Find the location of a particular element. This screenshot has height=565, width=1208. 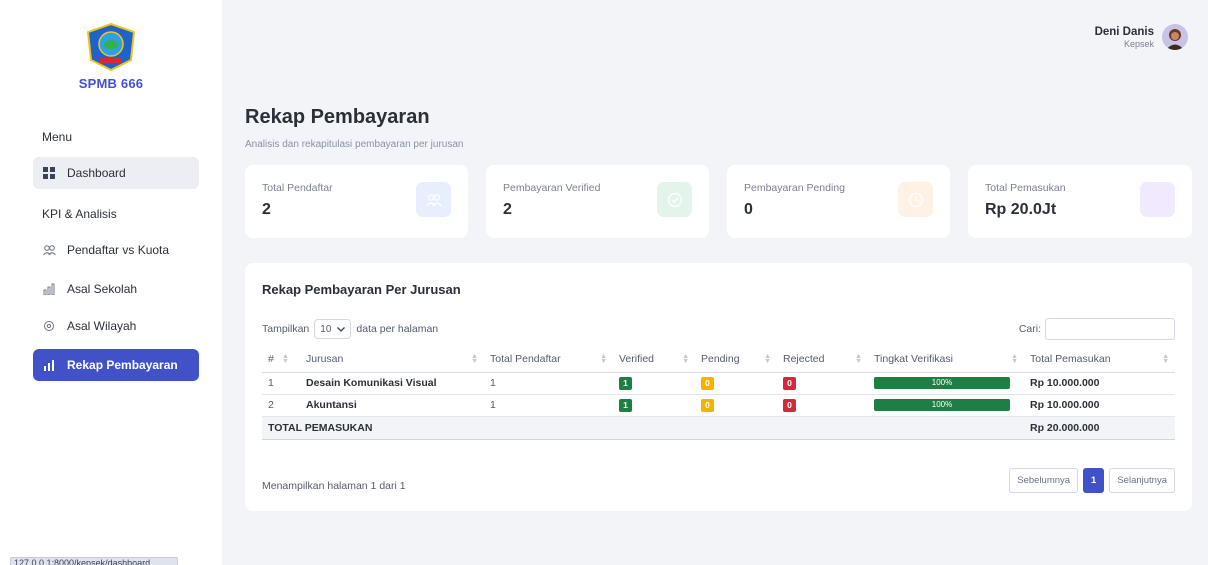

stat-value: 0 is located at coordinates (748, 209).